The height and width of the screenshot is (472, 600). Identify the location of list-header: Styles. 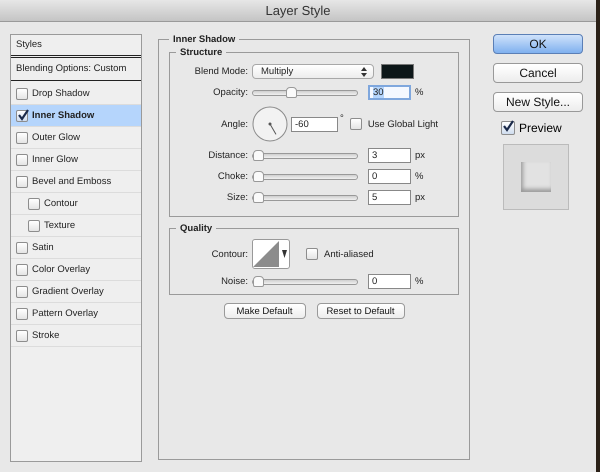
(76, 46).